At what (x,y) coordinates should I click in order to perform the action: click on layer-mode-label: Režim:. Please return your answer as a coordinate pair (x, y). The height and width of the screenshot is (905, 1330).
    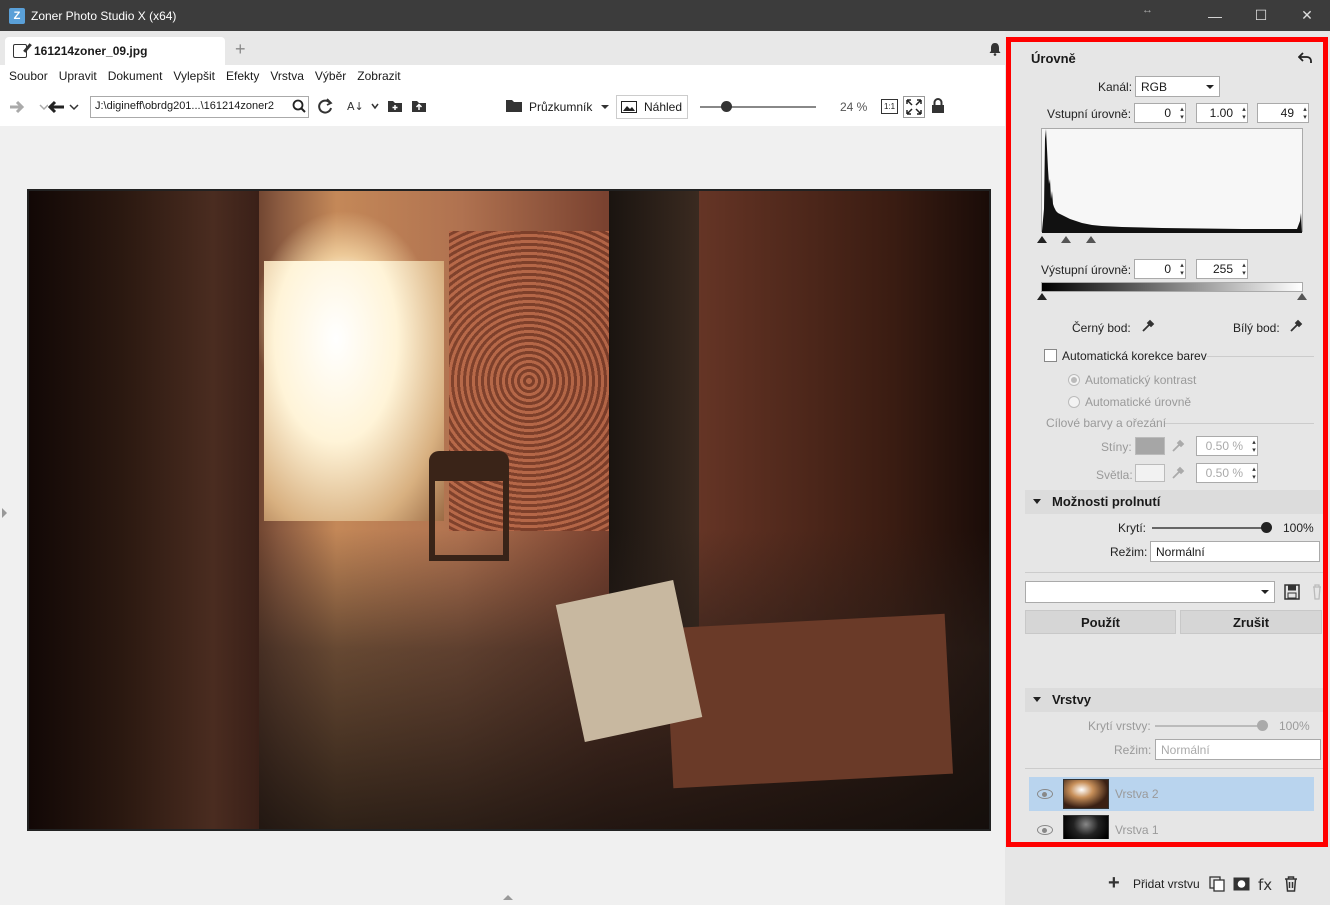
    Looking at the image, I should click on (1133, 750).